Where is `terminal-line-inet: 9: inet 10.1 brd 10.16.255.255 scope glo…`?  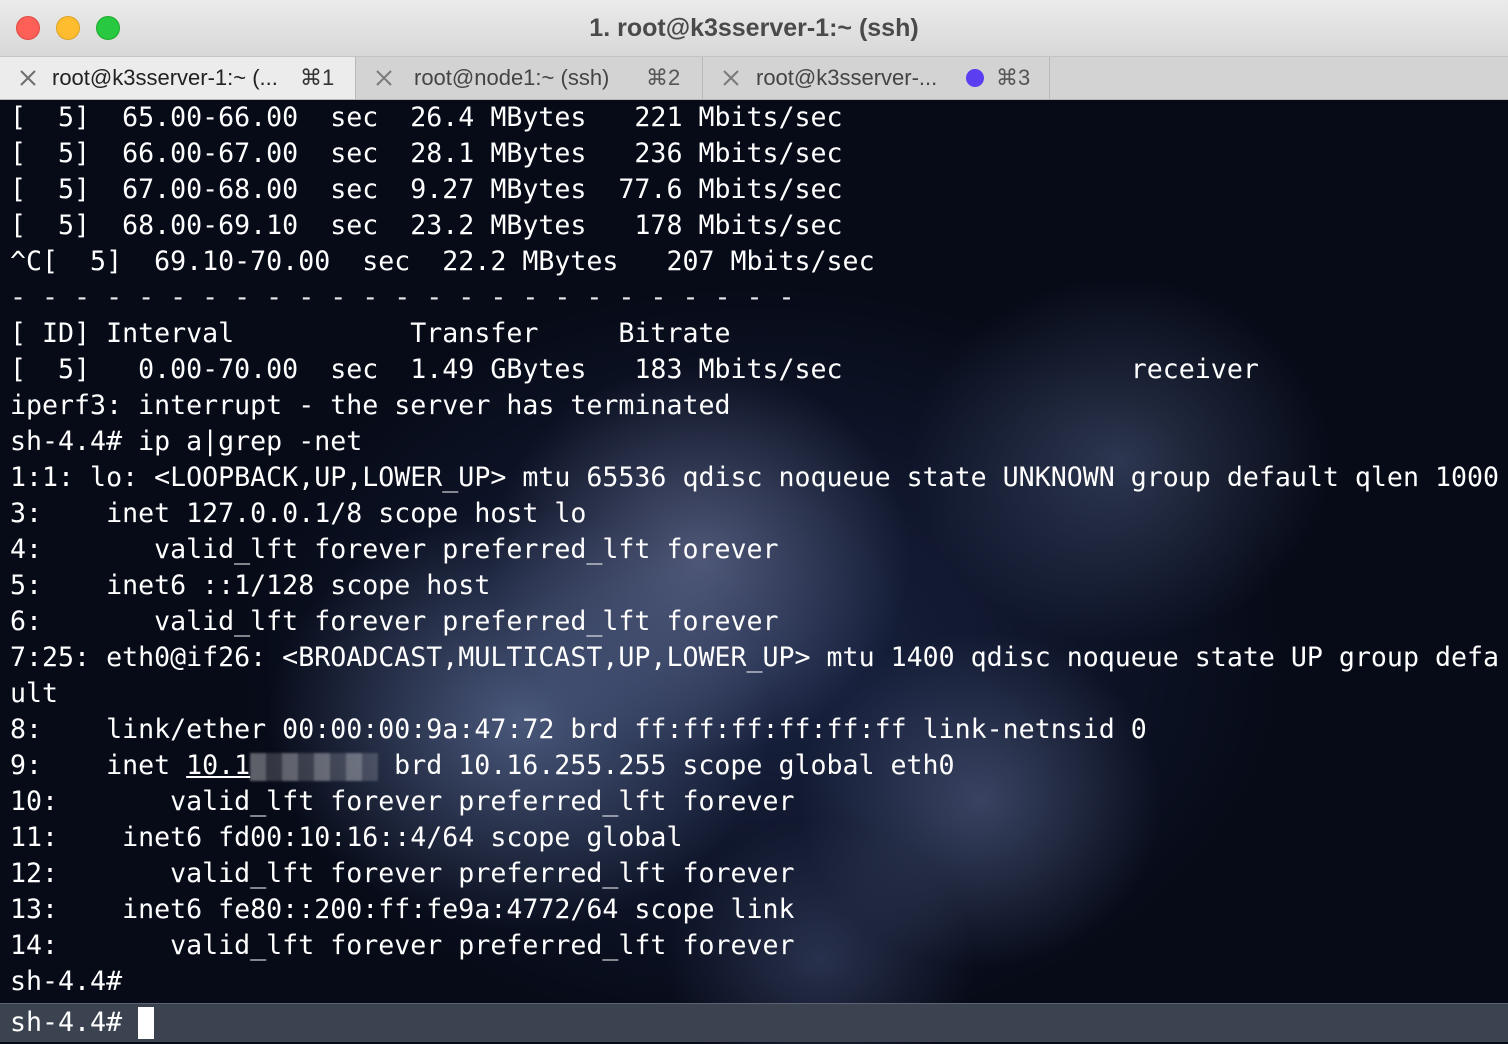
terminal-line-inet: 9: inet 10.1 brd 10.16.255.255 scope glo… is located at coordinates (754, 766).